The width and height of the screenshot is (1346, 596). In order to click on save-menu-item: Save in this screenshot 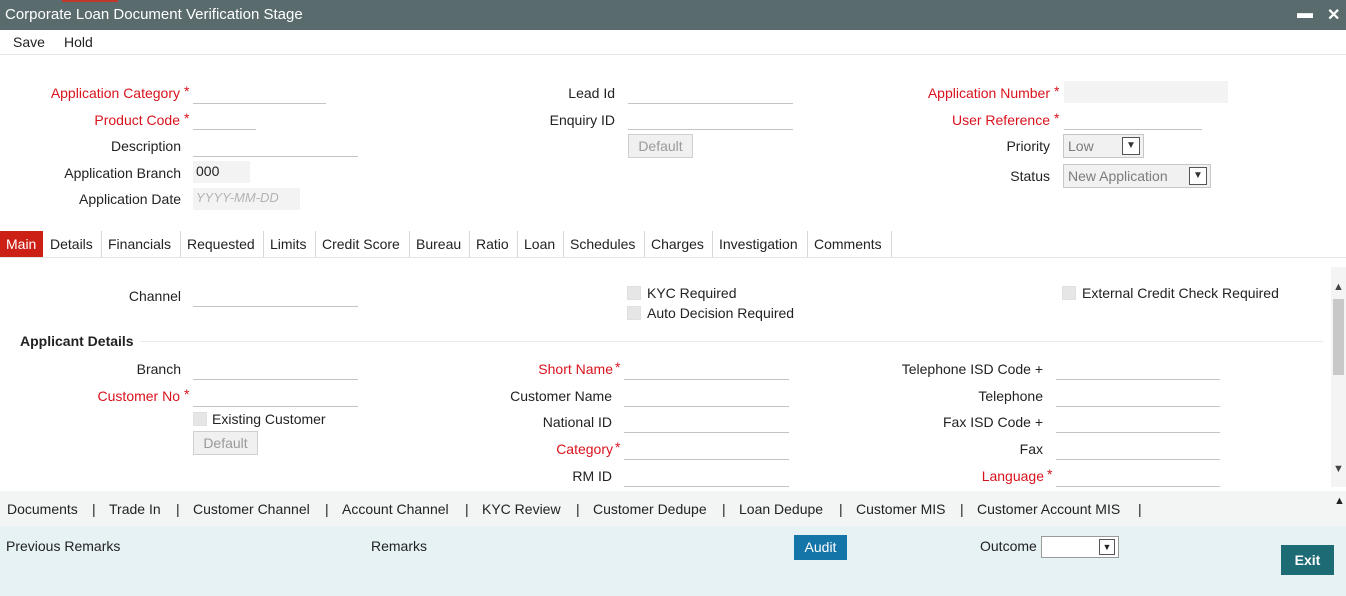, I will do `click(29, 42)`.